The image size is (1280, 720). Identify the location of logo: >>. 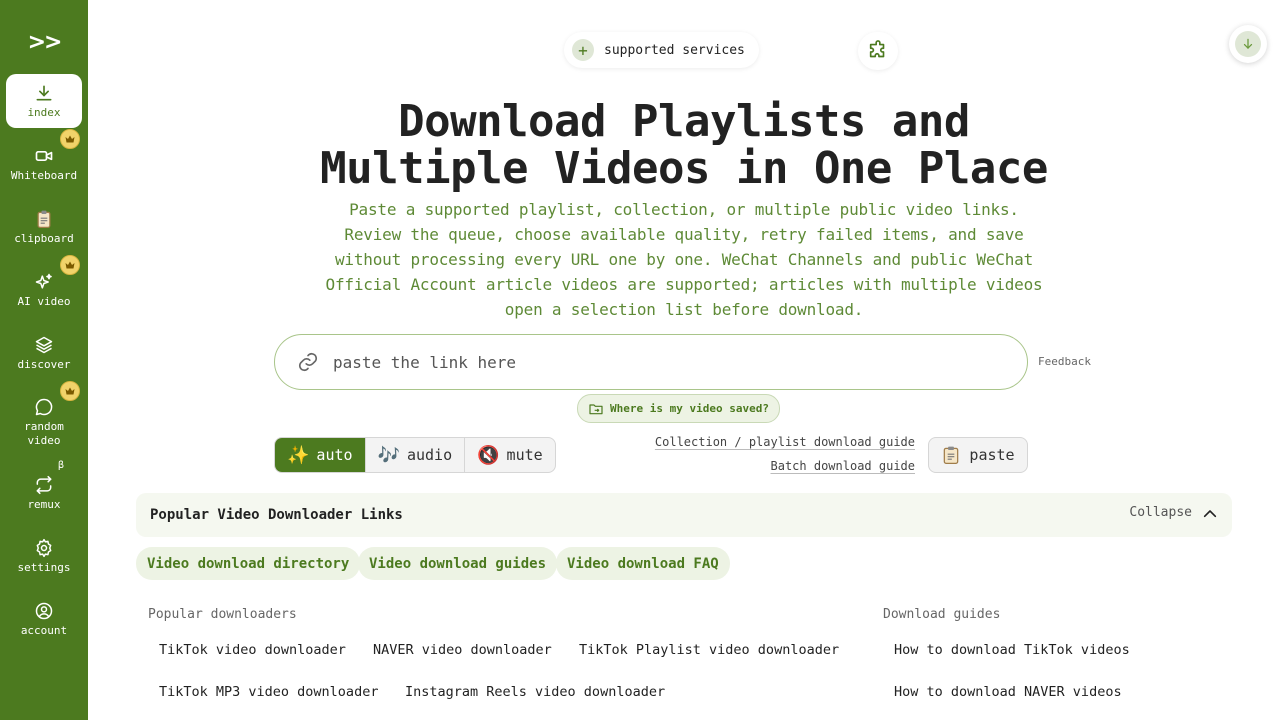
(44, 42).